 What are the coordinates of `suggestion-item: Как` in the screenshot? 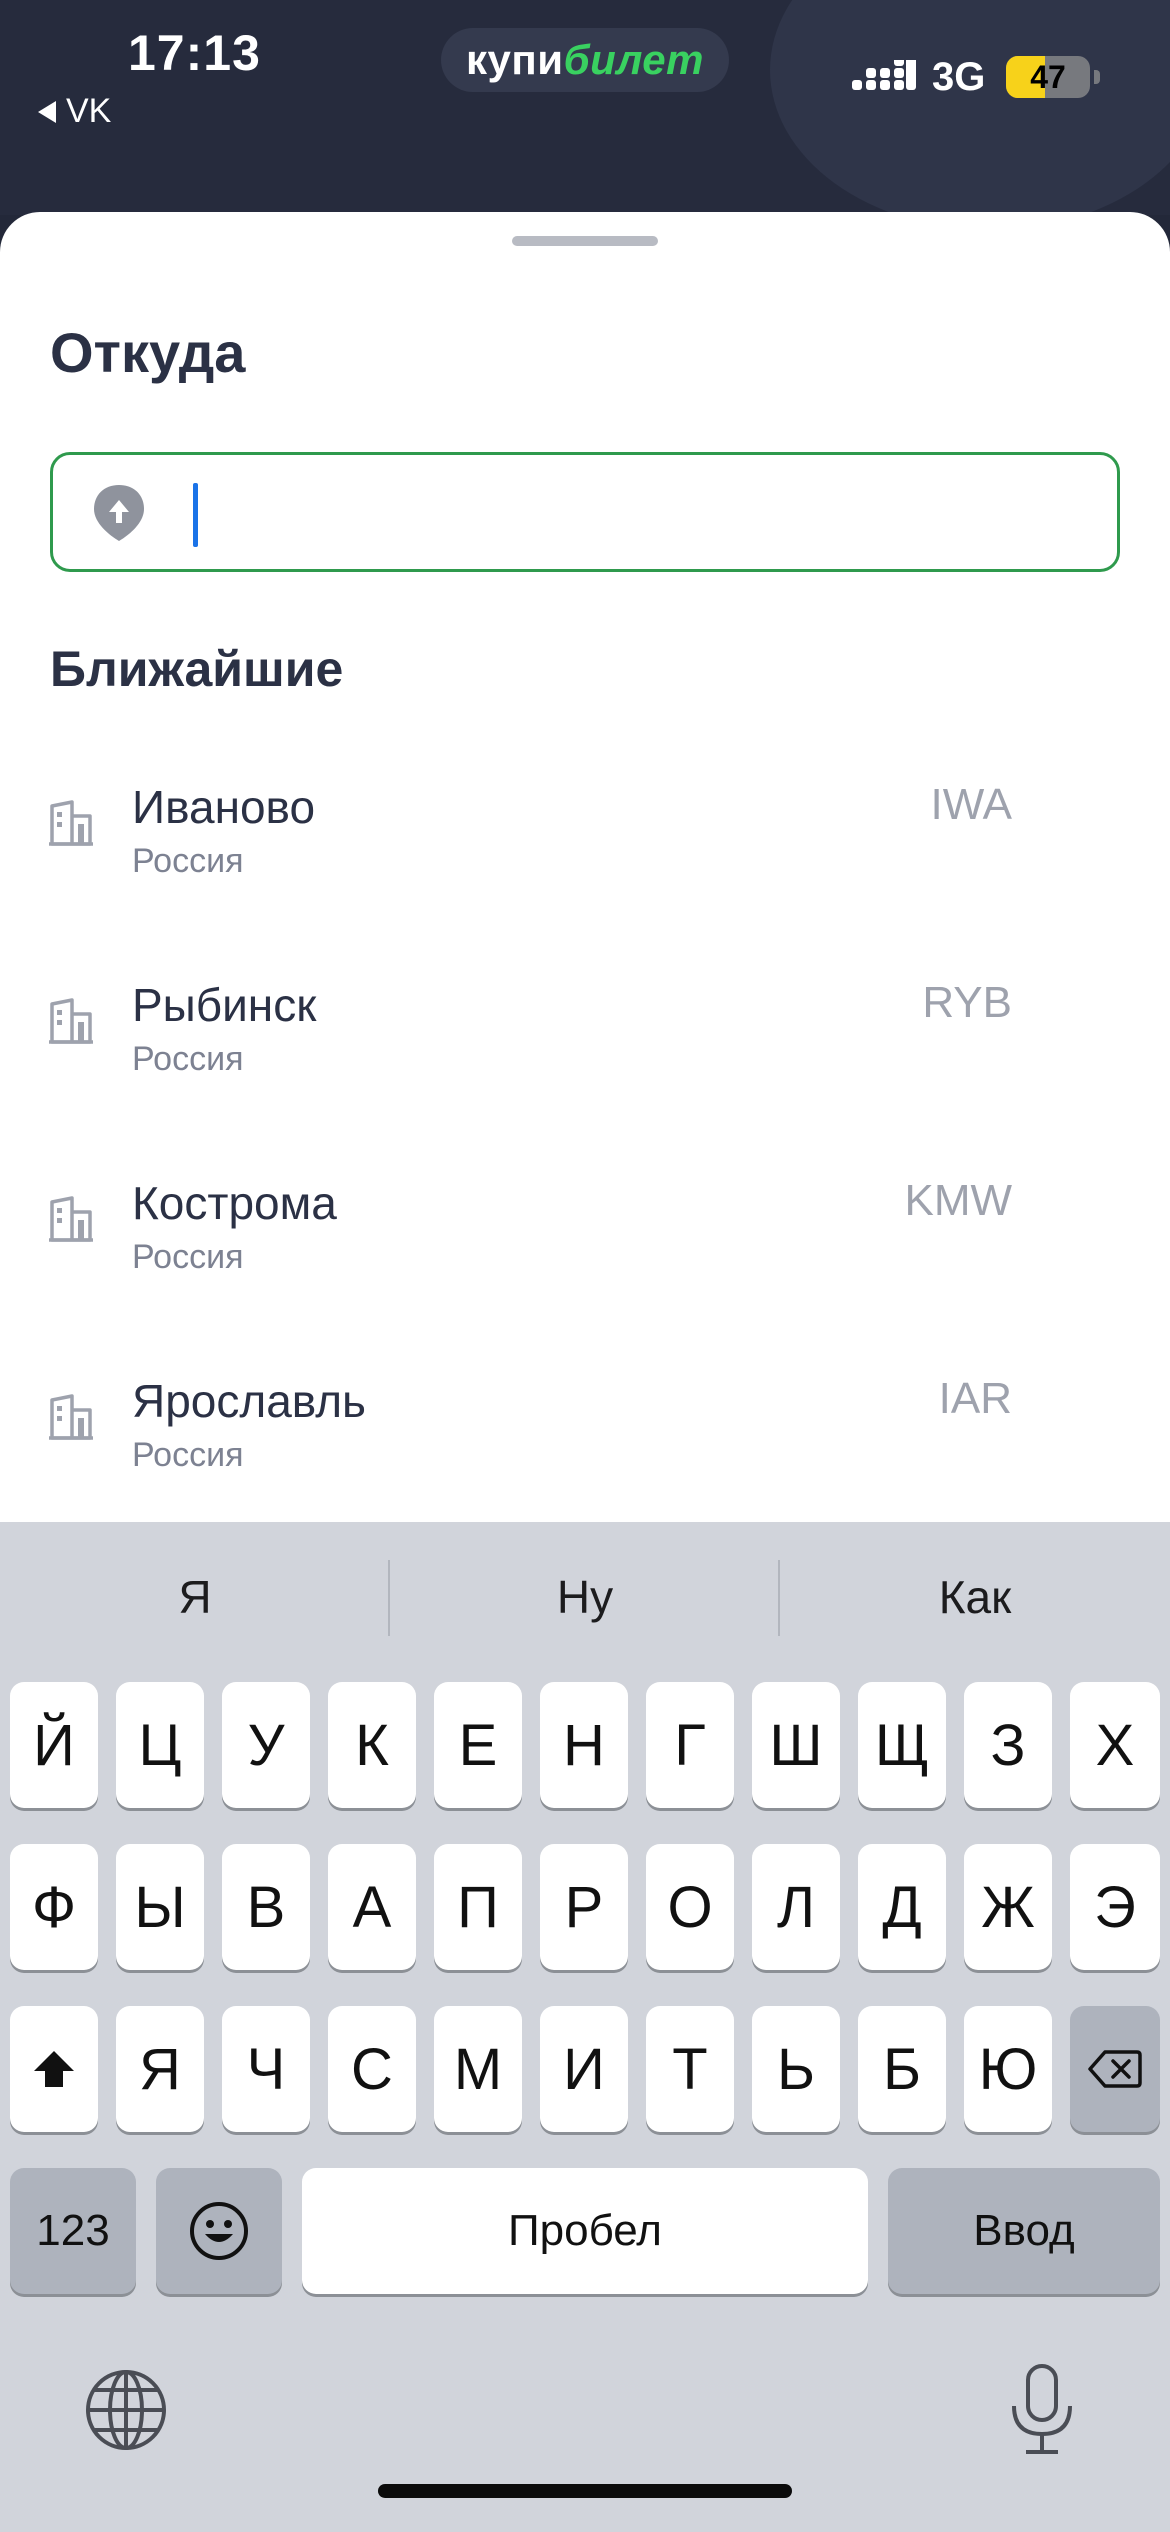 It's located at (975, 1597).